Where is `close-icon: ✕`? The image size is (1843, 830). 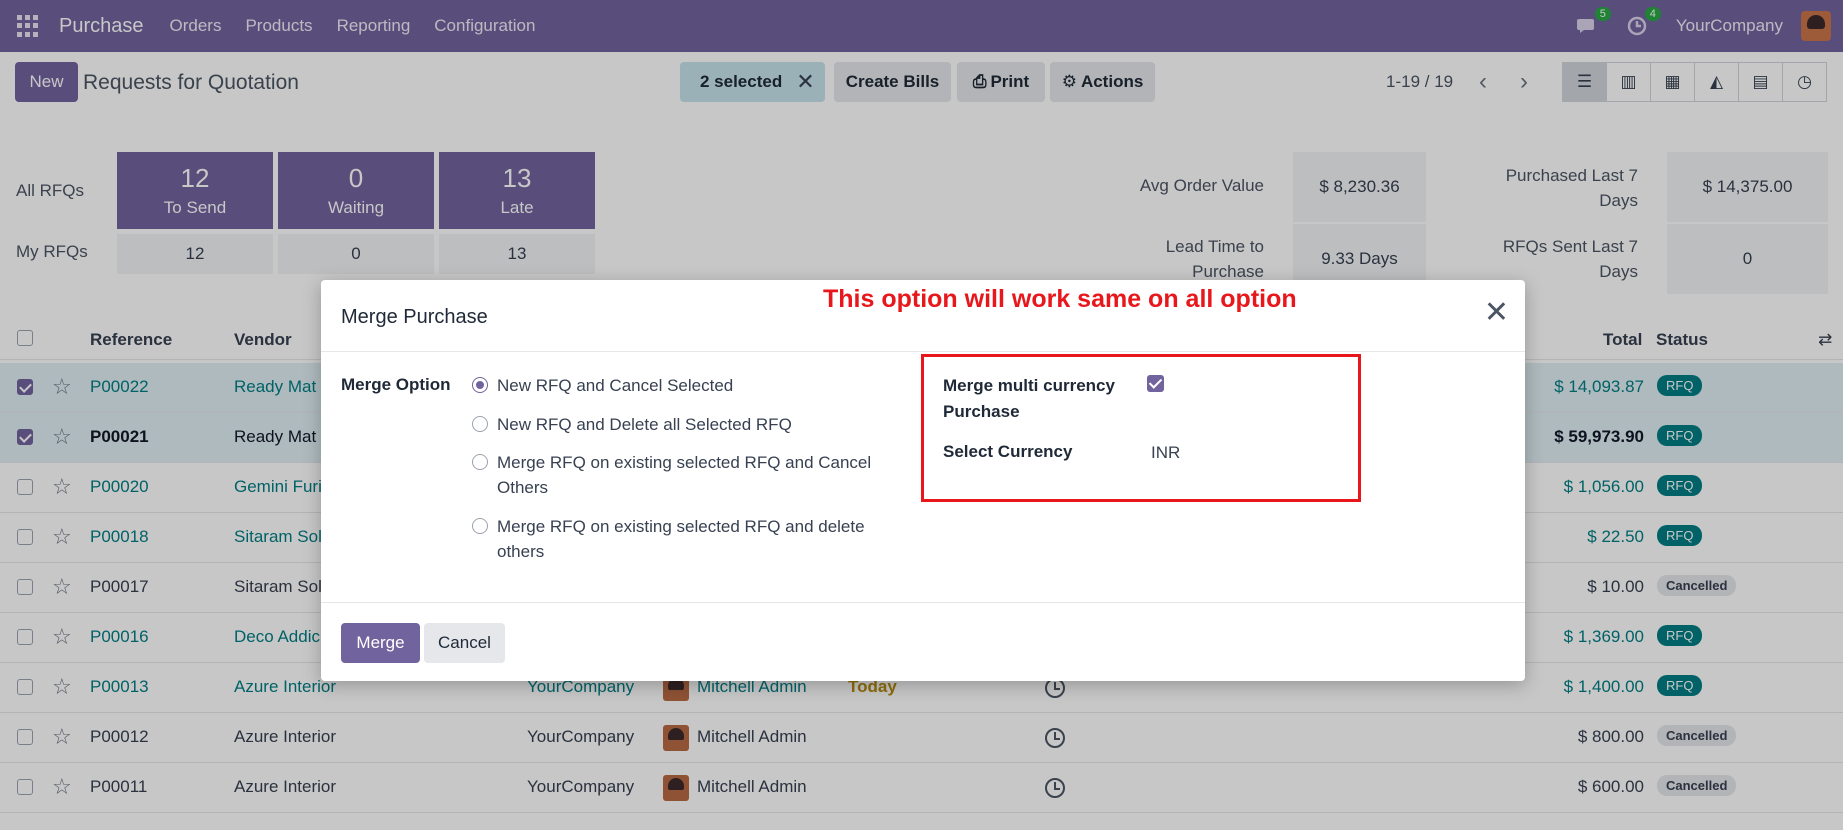
close-icon: ✕ is located at coordinates (1496, 313).